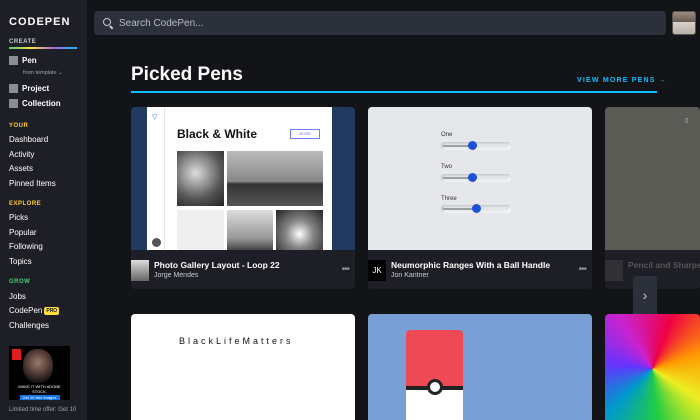 The width and height of the screenshot is (700, 420). What do you see at coordinates (43, 48) in the screenshot?
I see `create-divider` at bounding box center [43, 48].